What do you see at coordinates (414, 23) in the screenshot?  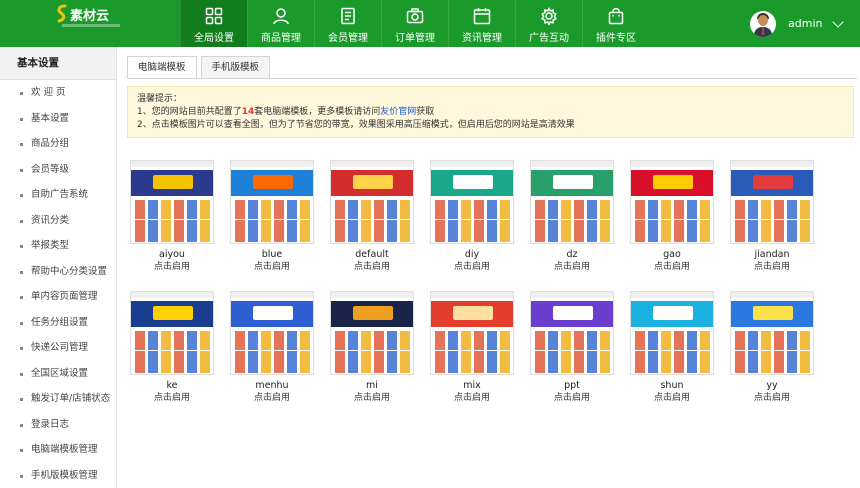 I see `nav-item-order-management: 订单管理` at bounding box center [414, 23].